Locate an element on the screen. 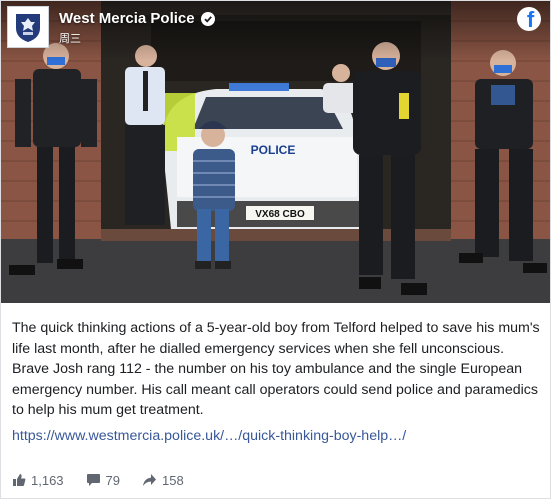 This screenshot has height=499, width=551. comments-count: 79 is located at coordinates (113, 480).